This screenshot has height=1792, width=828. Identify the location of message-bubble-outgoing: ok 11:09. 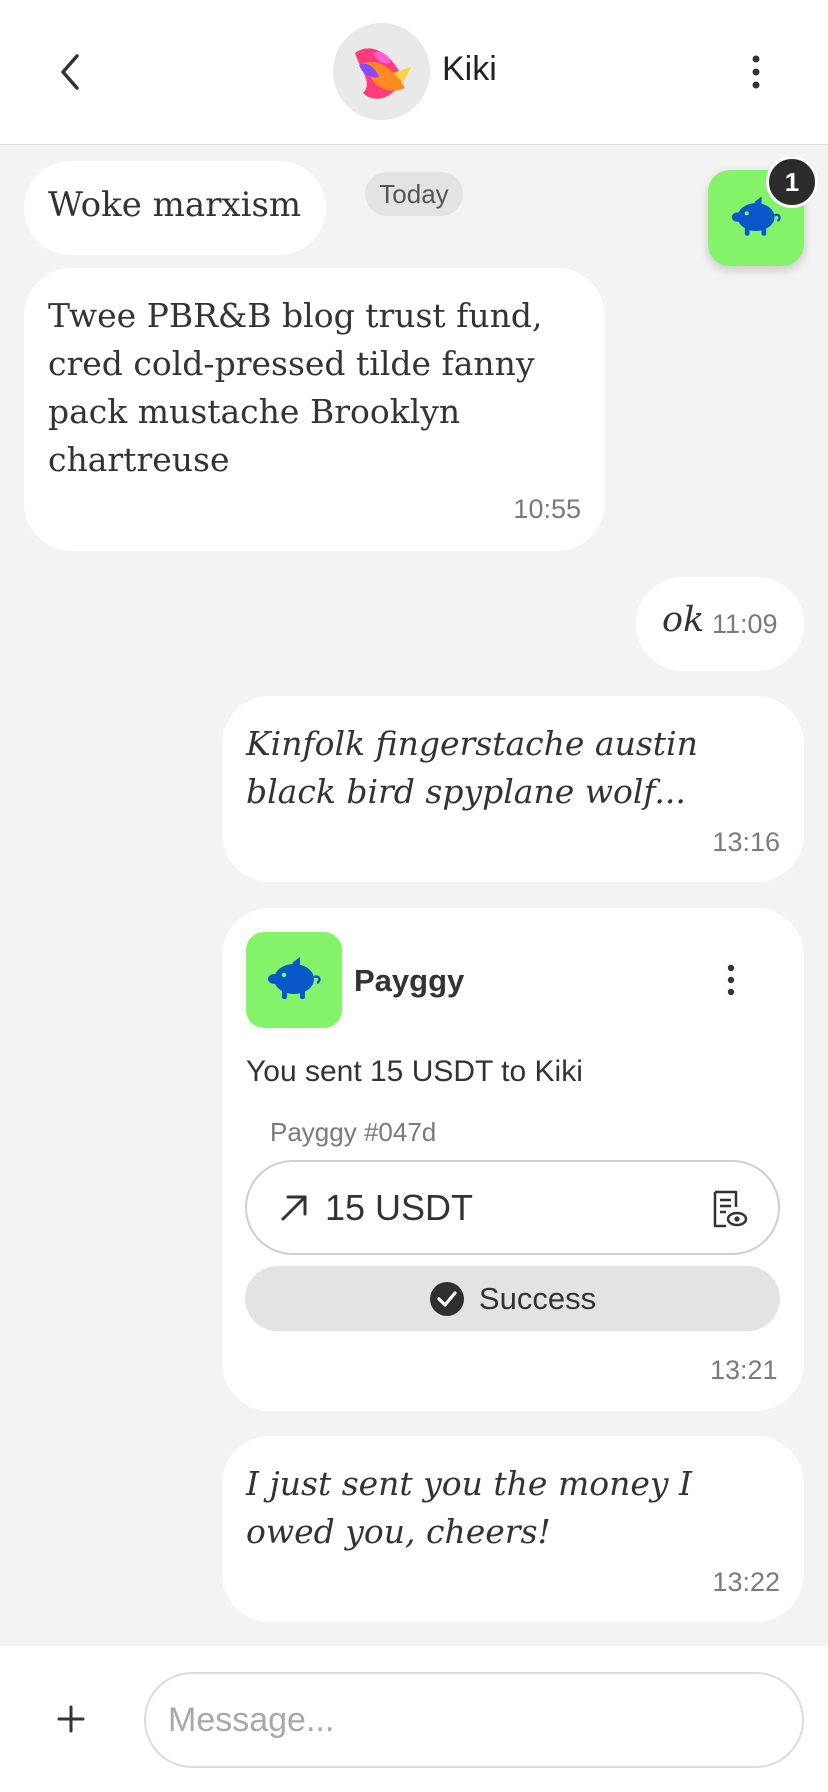
(720, 624).